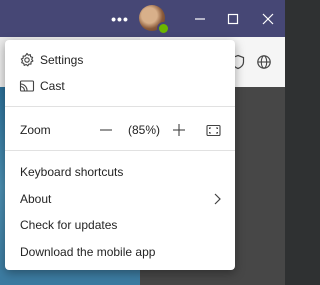 The image size is (320, 285). I want to click on fullscreen-button, so click(214, 130).